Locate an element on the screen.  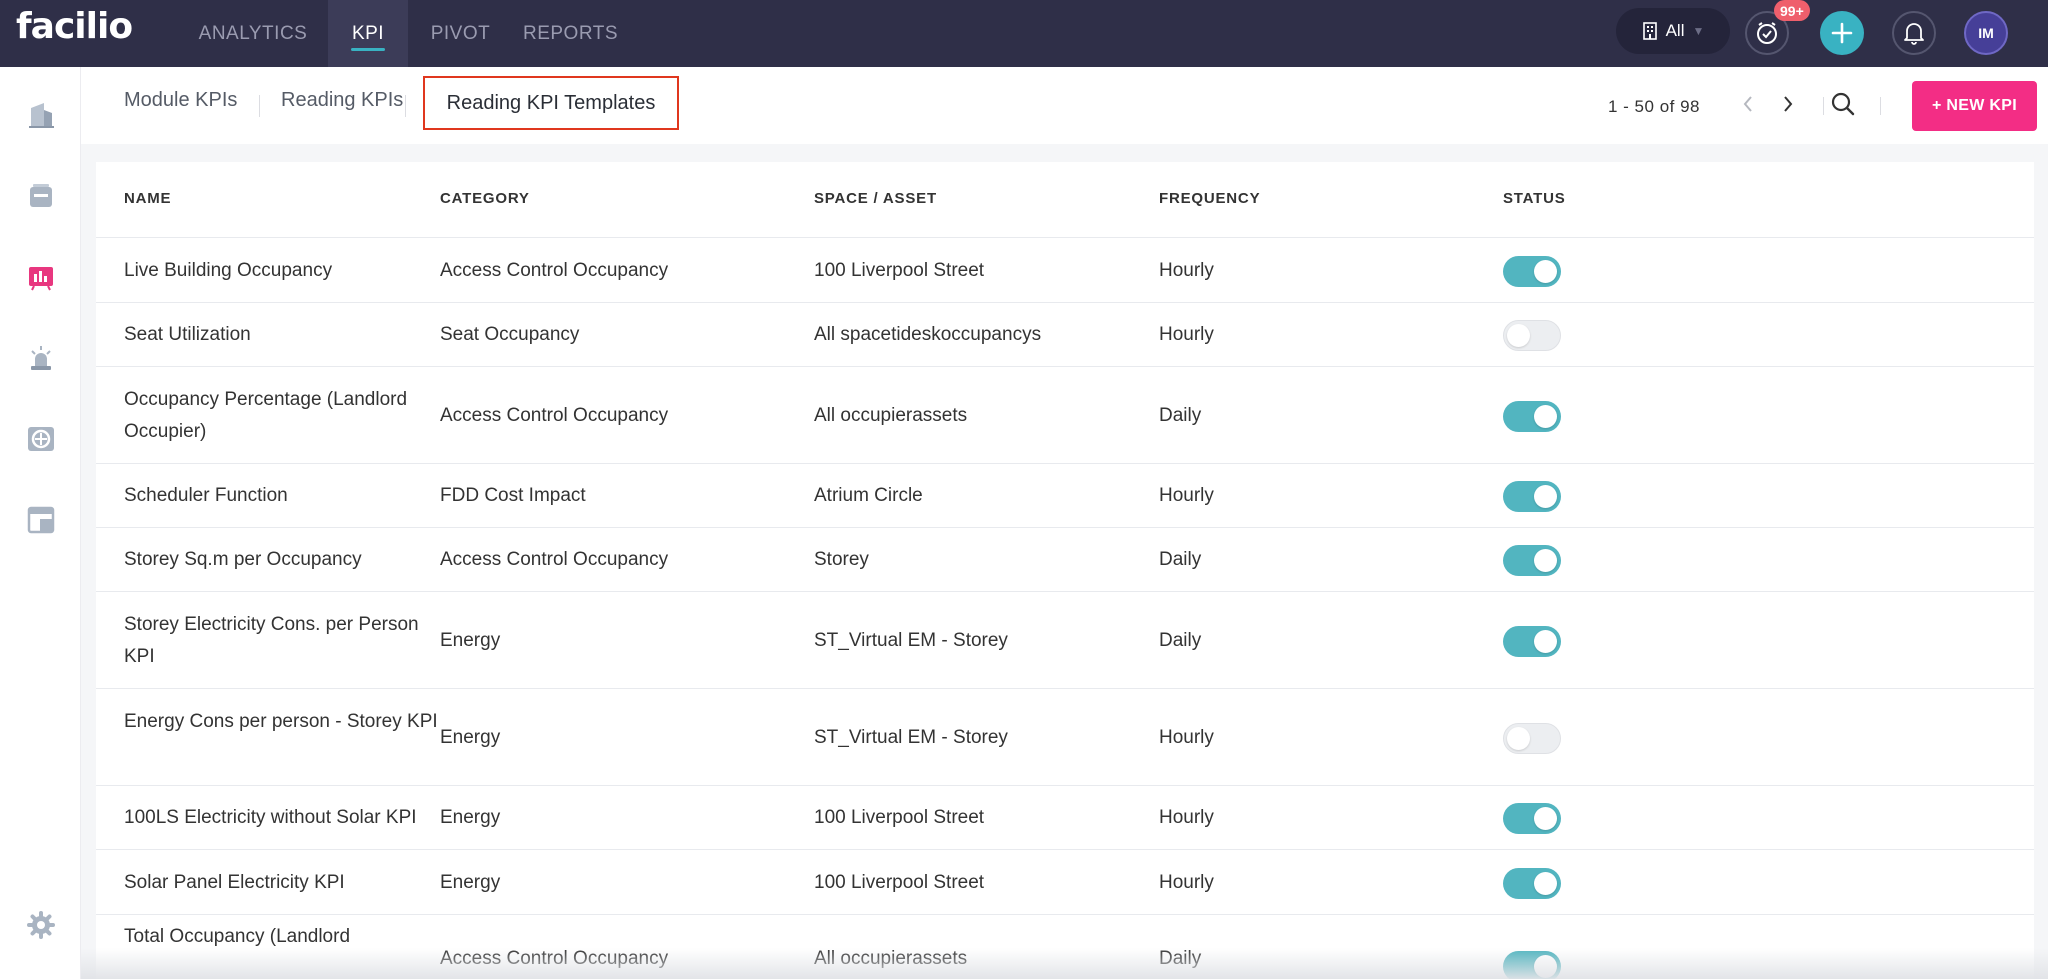
notifications-button is located at coordinates (1914, 33).